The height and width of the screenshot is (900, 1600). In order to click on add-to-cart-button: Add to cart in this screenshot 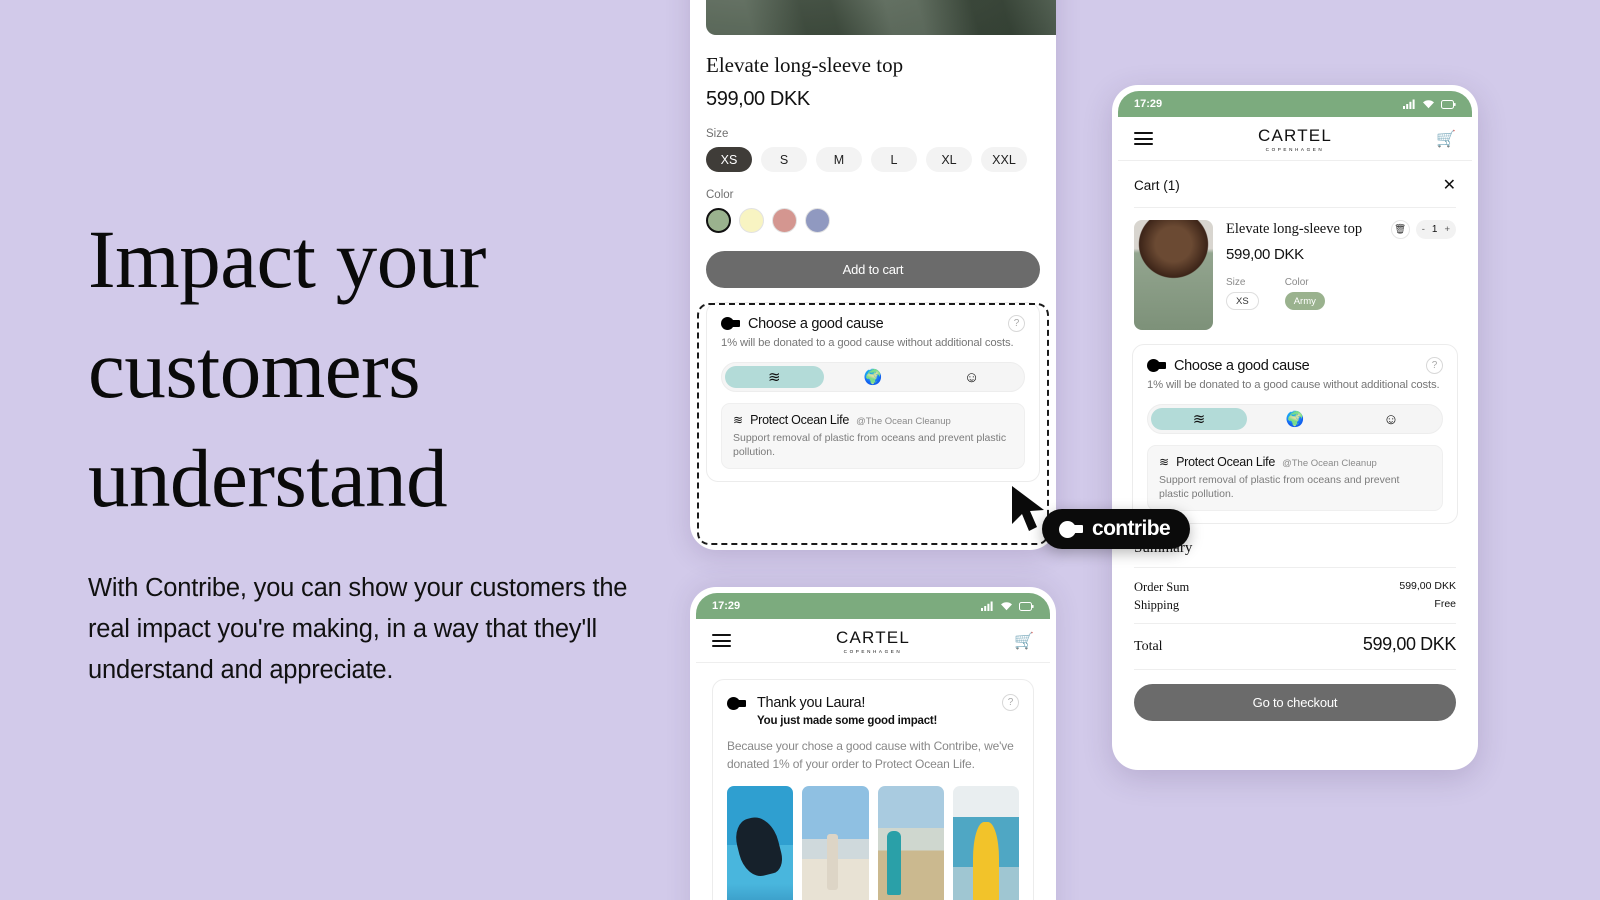, I will do `click(873, 269)`.